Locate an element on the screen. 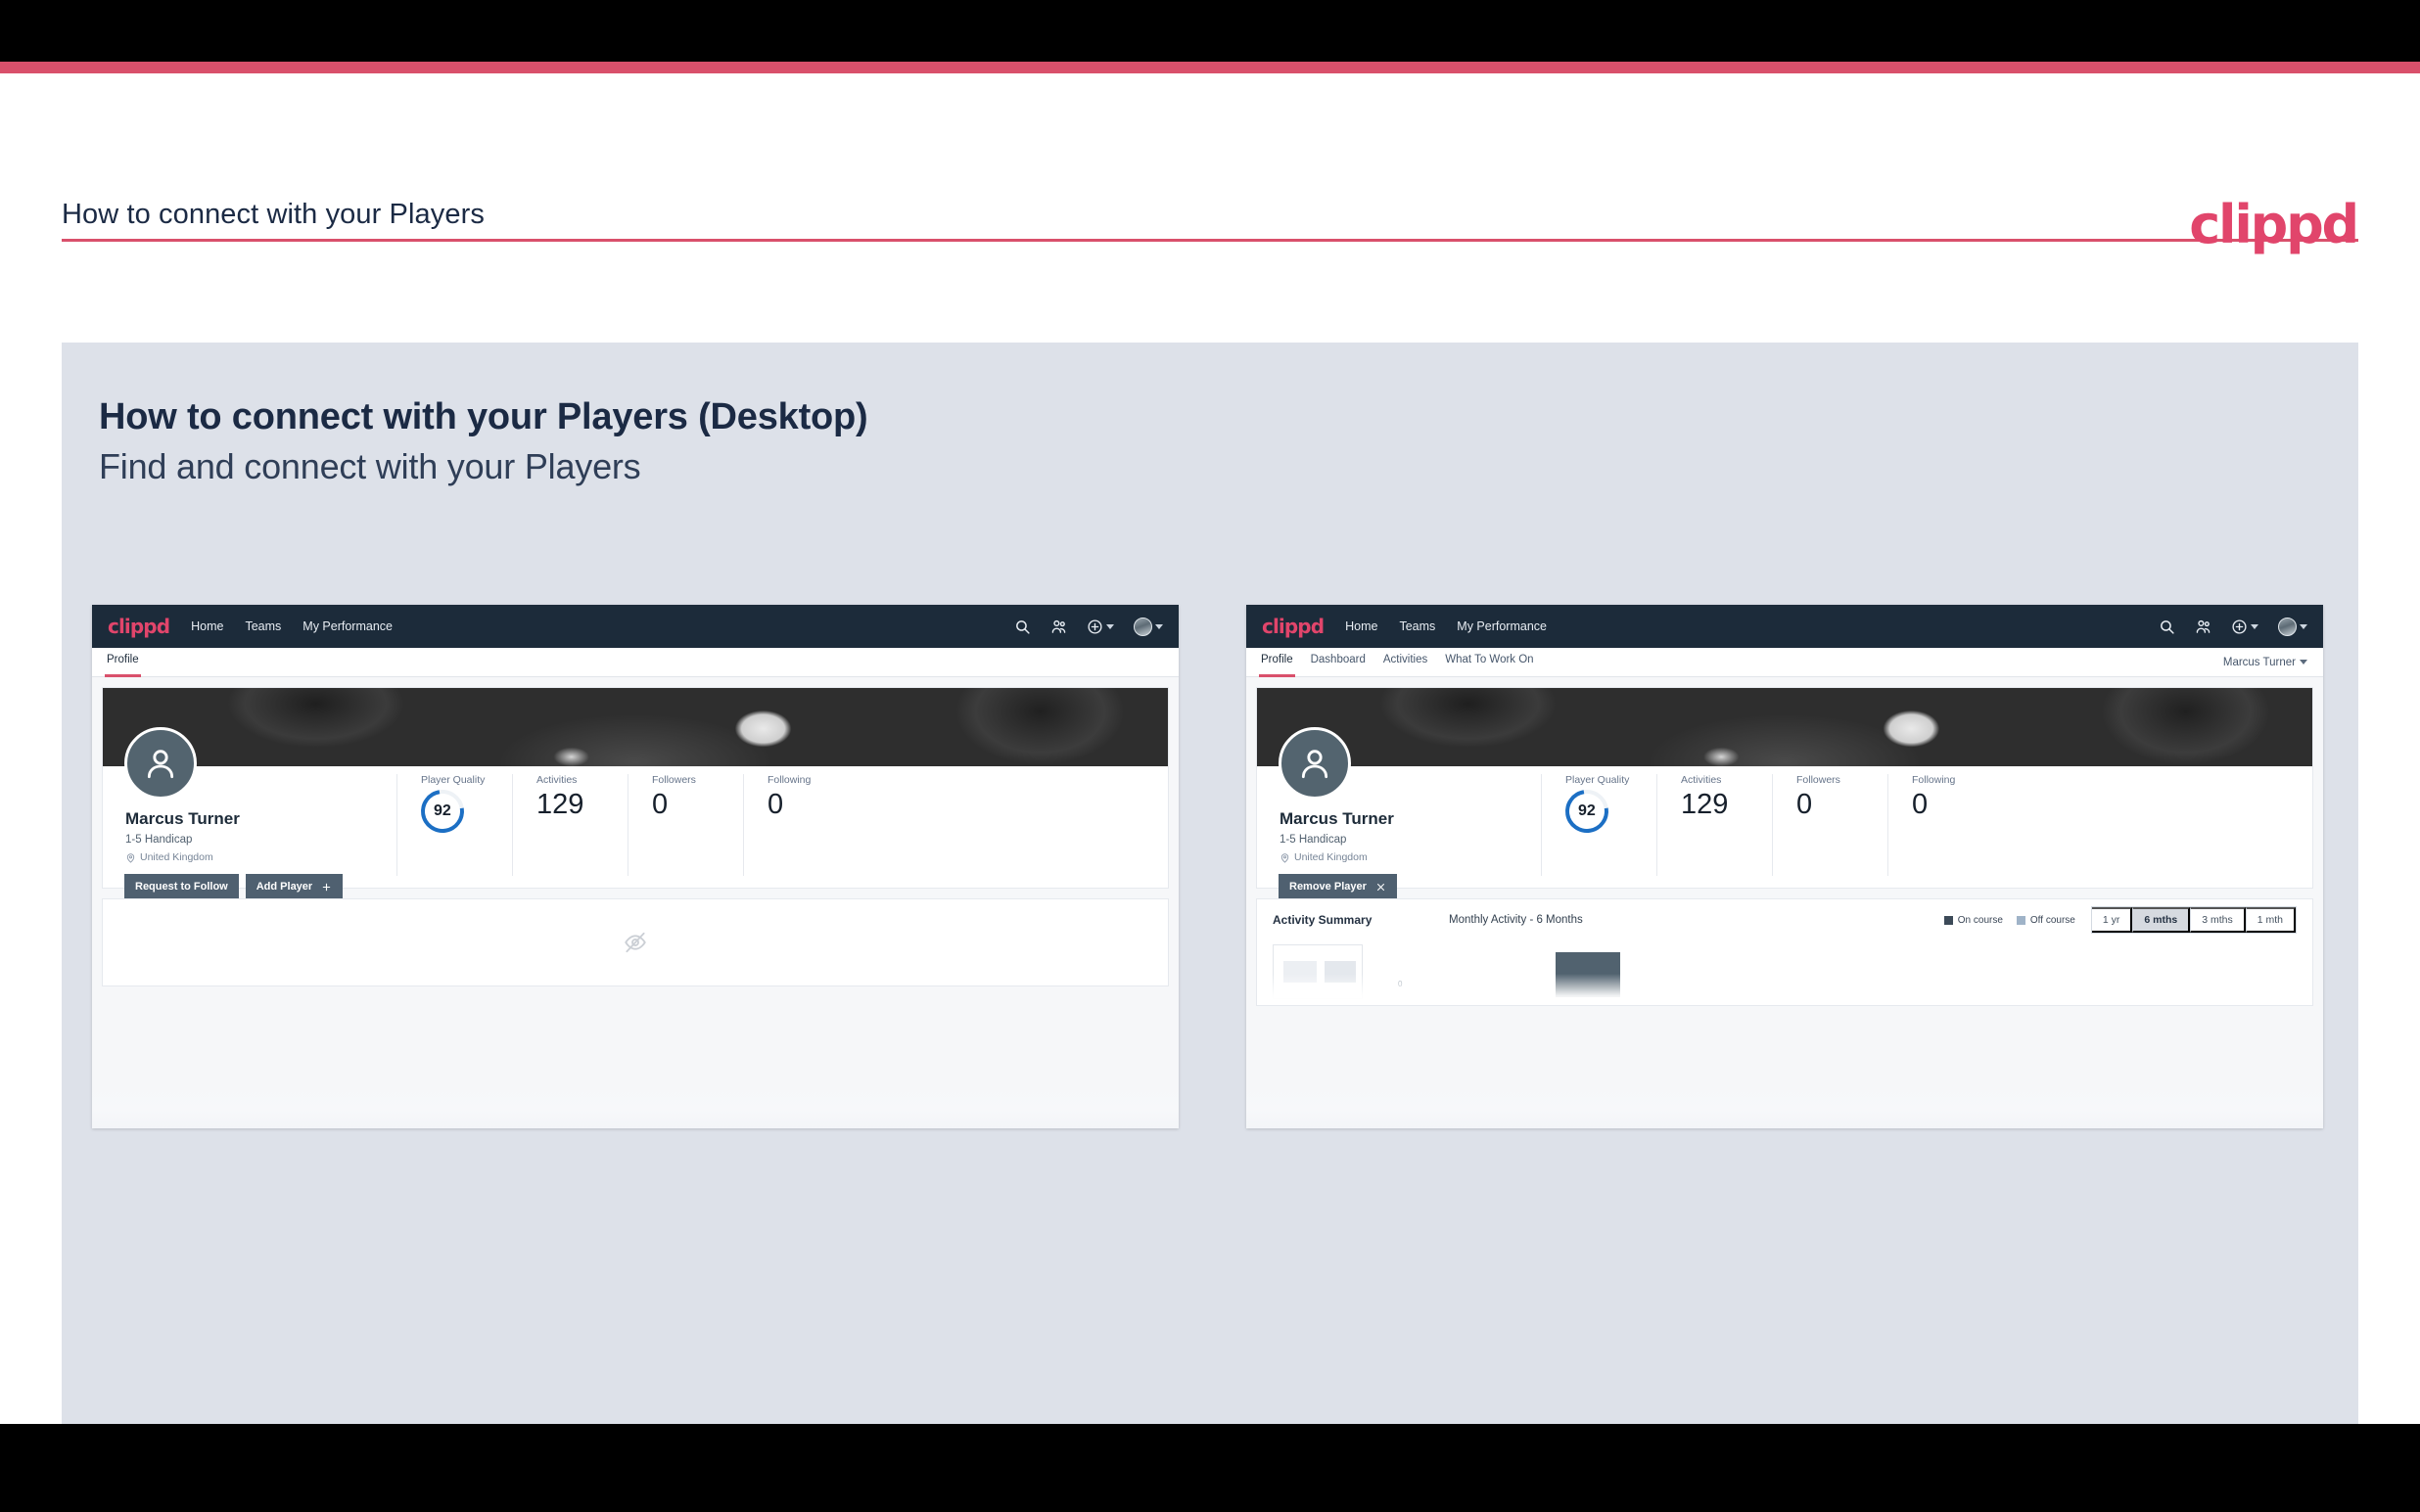  range-1yr-button: 1 yr is located at coordinates (2112, 920).